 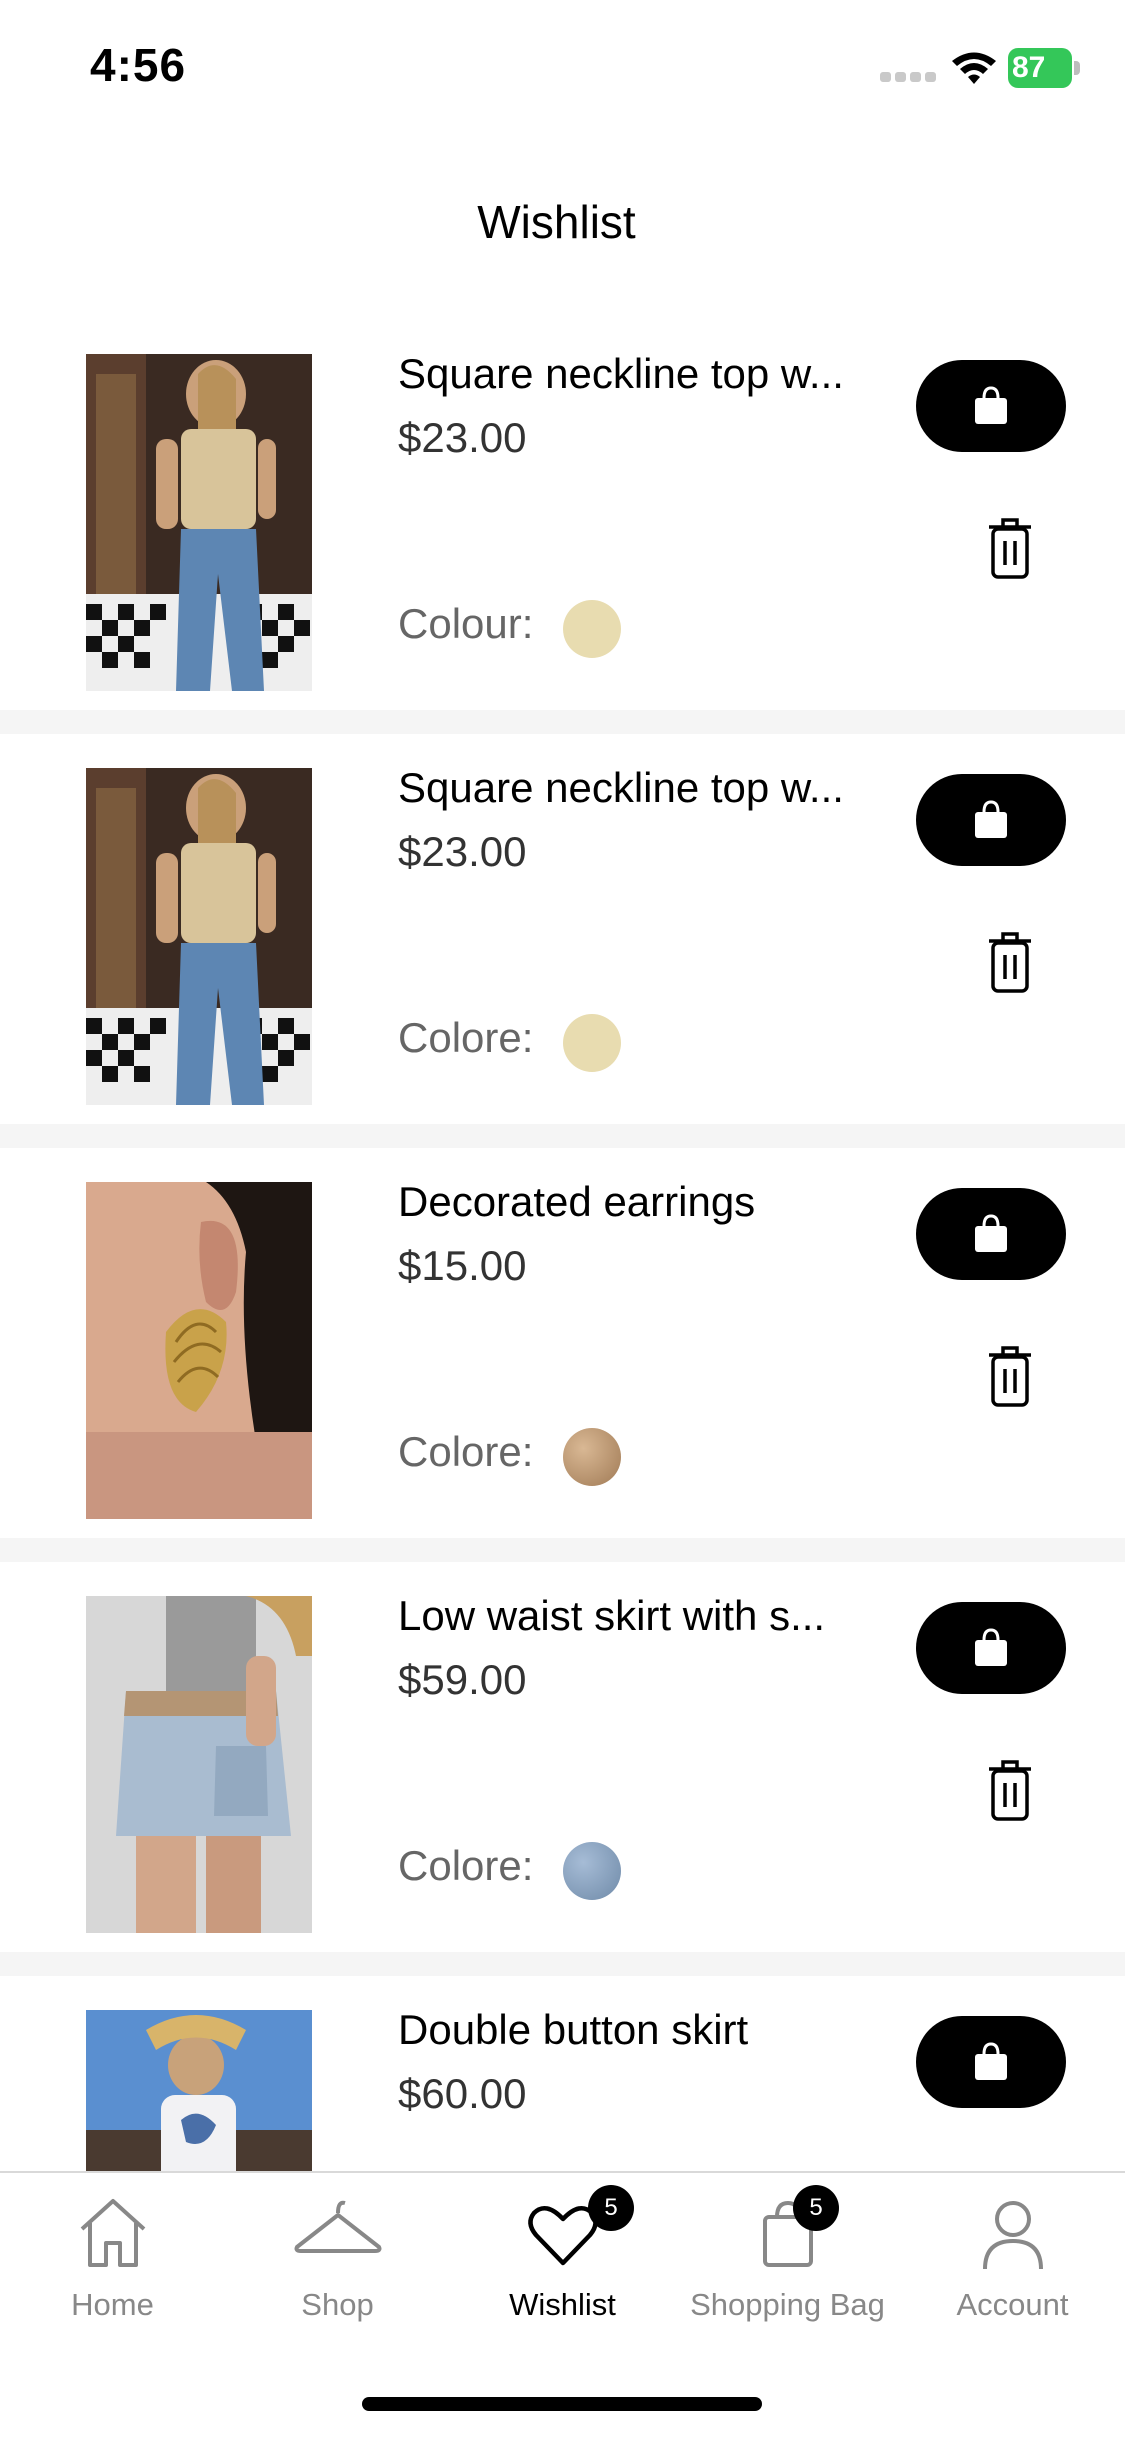 What do you see at coordinates (816, 2208) in the screenshot?
I see `bag-count-badge: 5` at bounding box center [816, 2208].